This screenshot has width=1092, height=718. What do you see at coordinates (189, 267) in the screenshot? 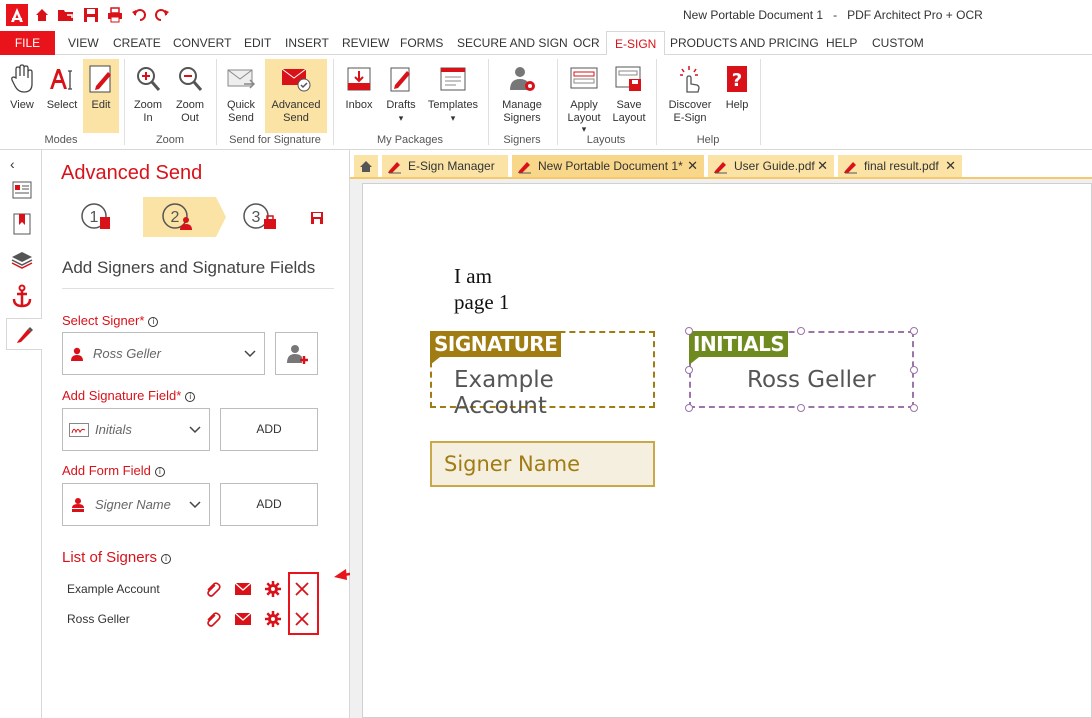
I see `panel-subtitle: Add Signers and Signature Fields` at bounding box center [189, 267].